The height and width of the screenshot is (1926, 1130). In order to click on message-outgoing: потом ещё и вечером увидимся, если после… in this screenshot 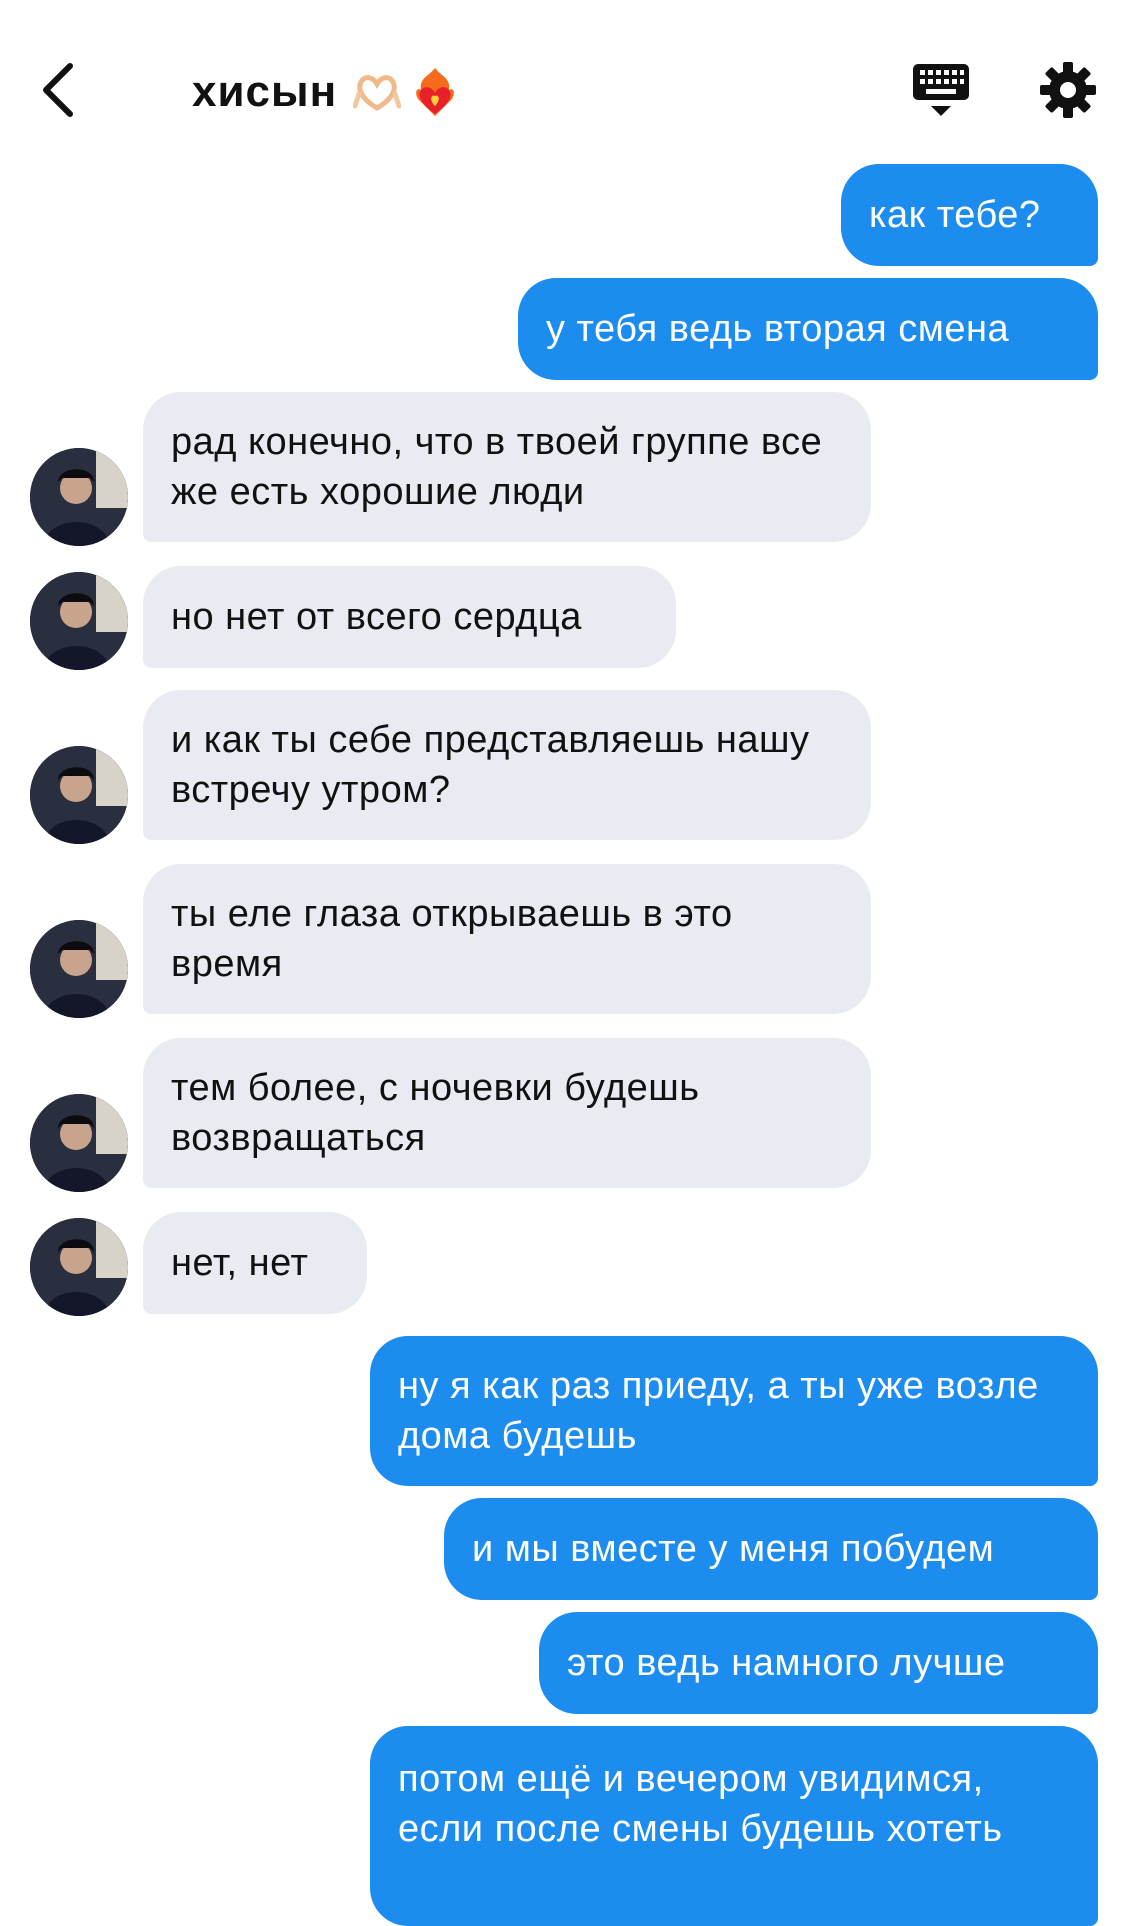, I will do `click(734, 1826)`.